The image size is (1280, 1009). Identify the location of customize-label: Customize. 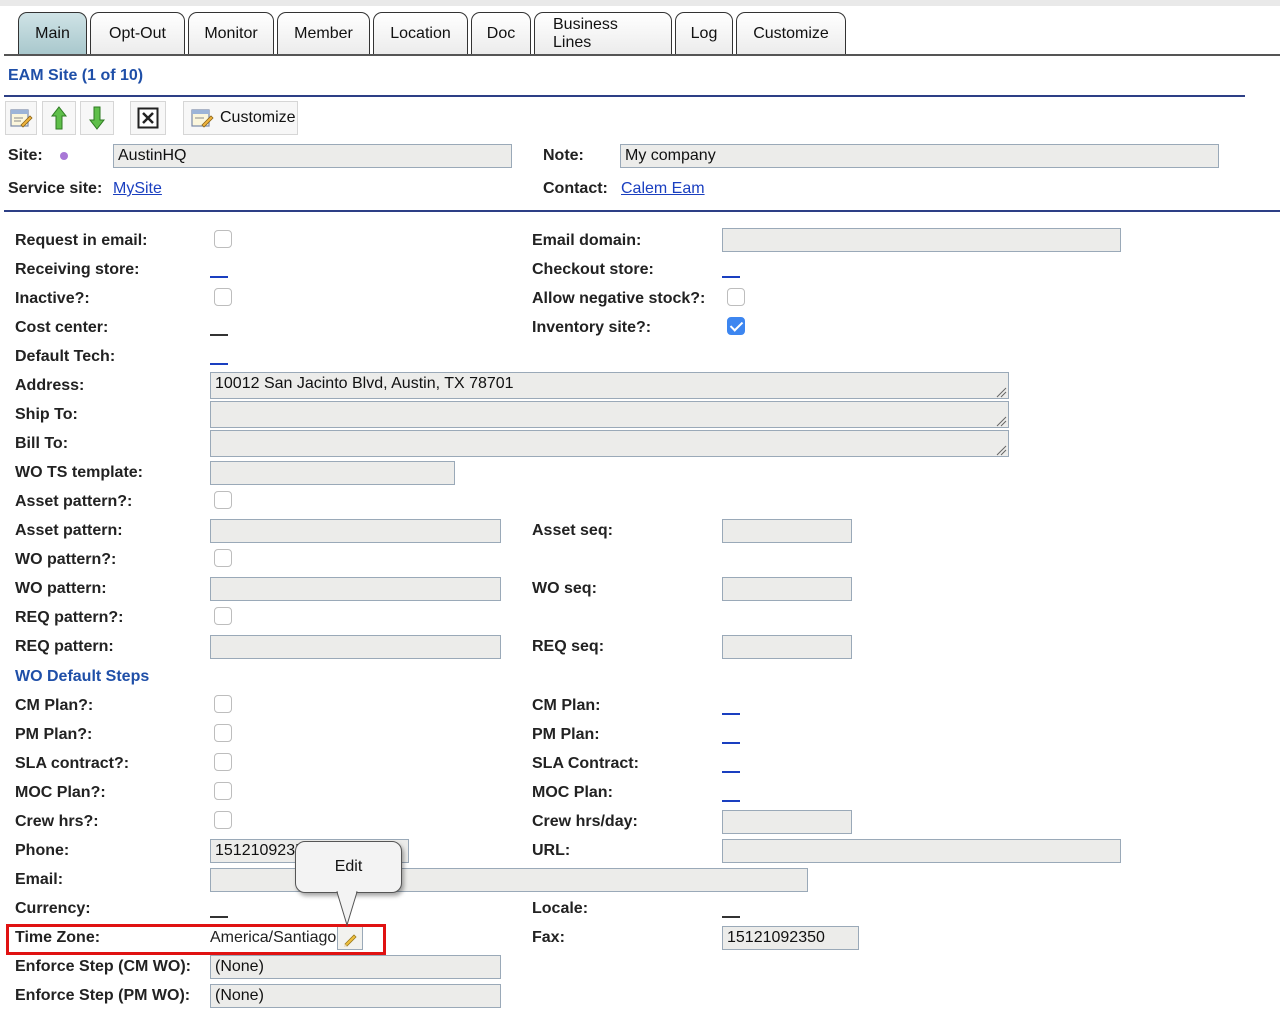
(258, 117).